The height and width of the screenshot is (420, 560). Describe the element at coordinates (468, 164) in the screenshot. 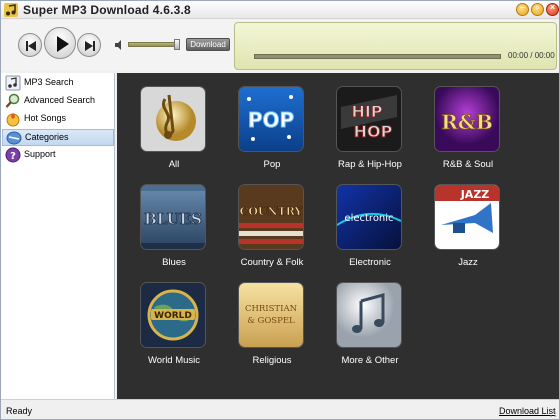

I see `category-label: R&B & Soul` at that location.